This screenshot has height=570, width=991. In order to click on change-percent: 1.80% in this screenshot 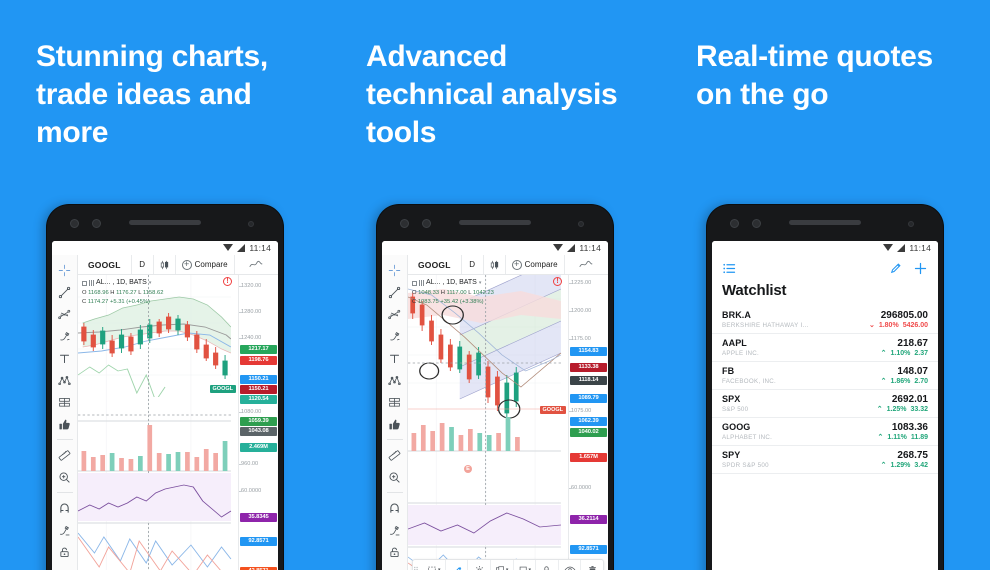, I will do `click(888, 325)`.